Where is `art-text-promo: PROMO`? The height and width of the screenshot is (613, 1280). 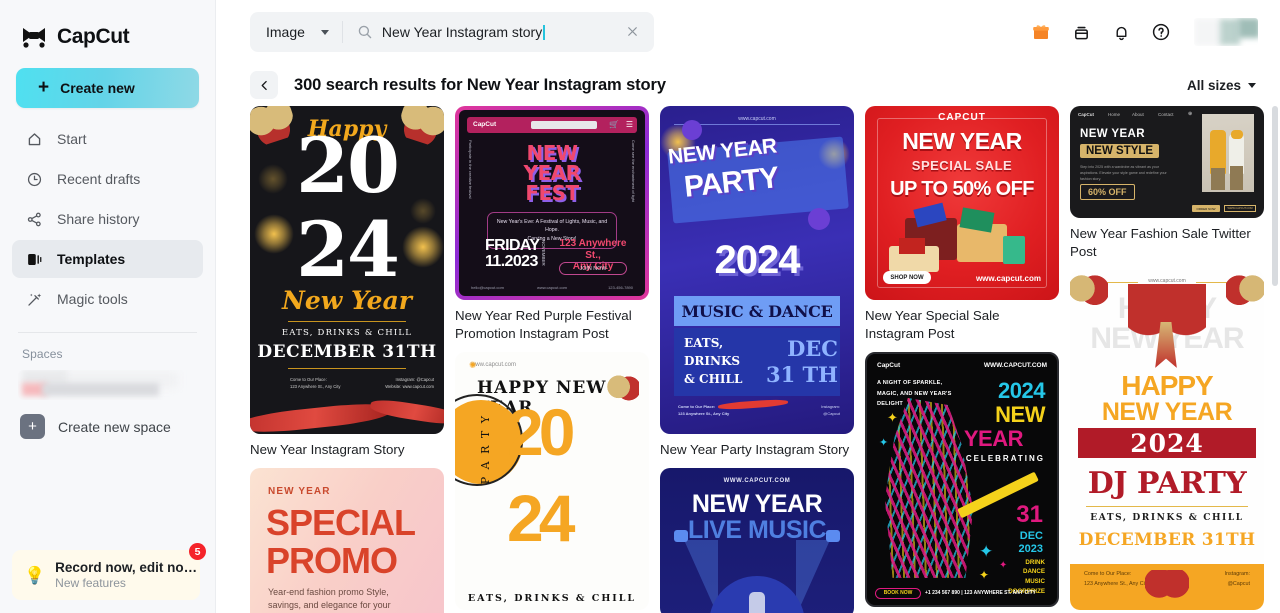
art-text-promo: PROMO is located at coordinates (332, 560).